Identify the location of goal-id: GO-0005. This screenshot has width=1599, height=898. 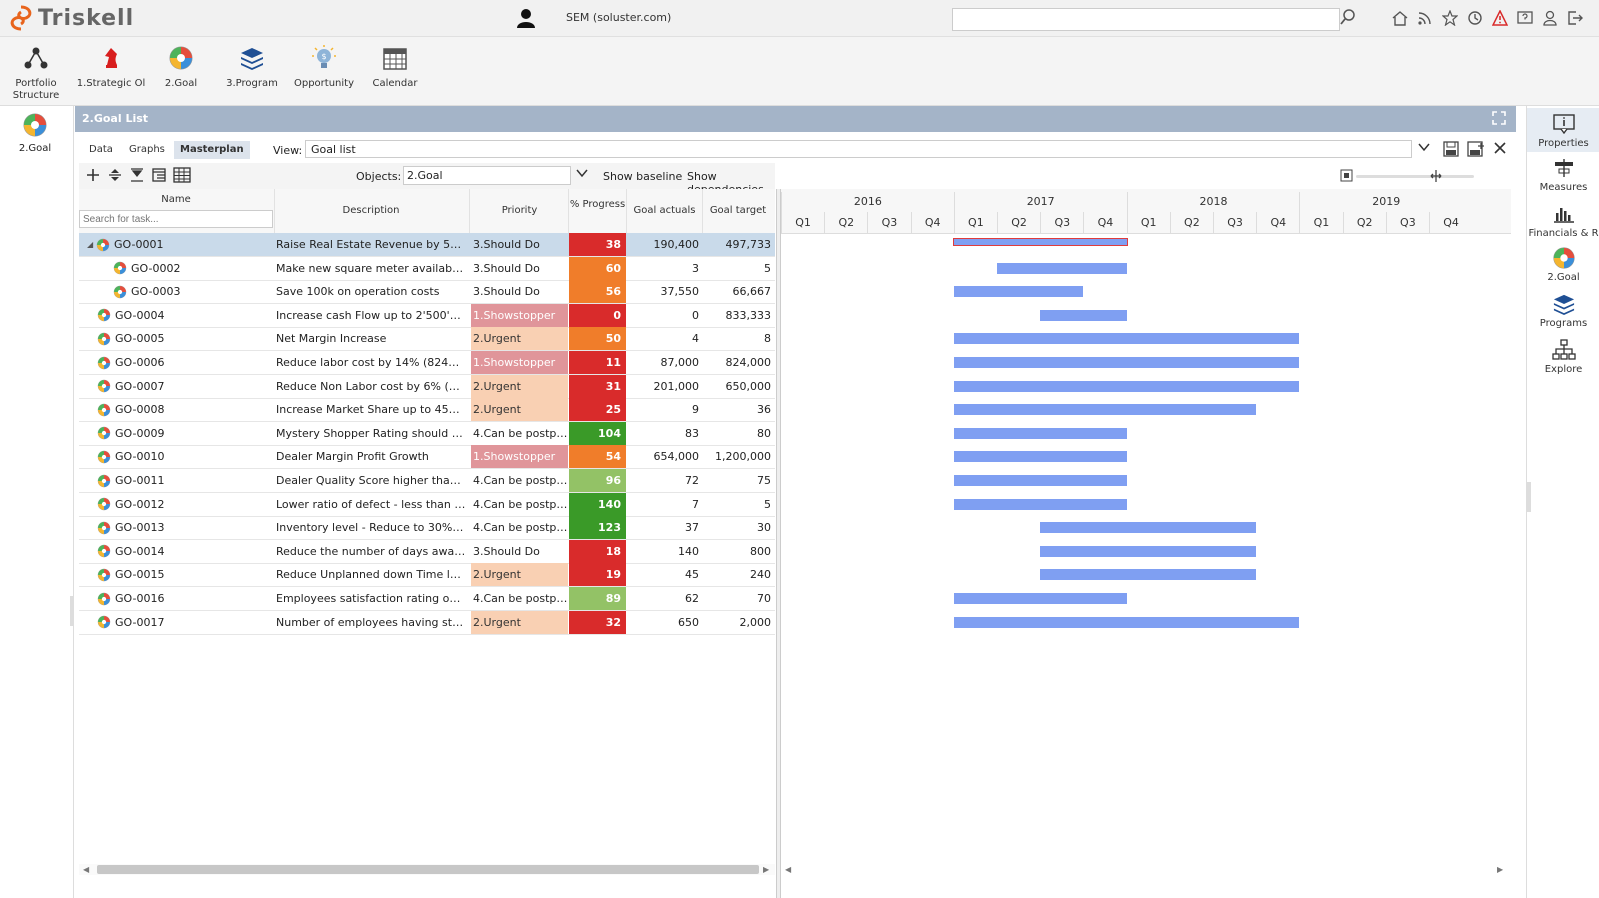
(139, 338).